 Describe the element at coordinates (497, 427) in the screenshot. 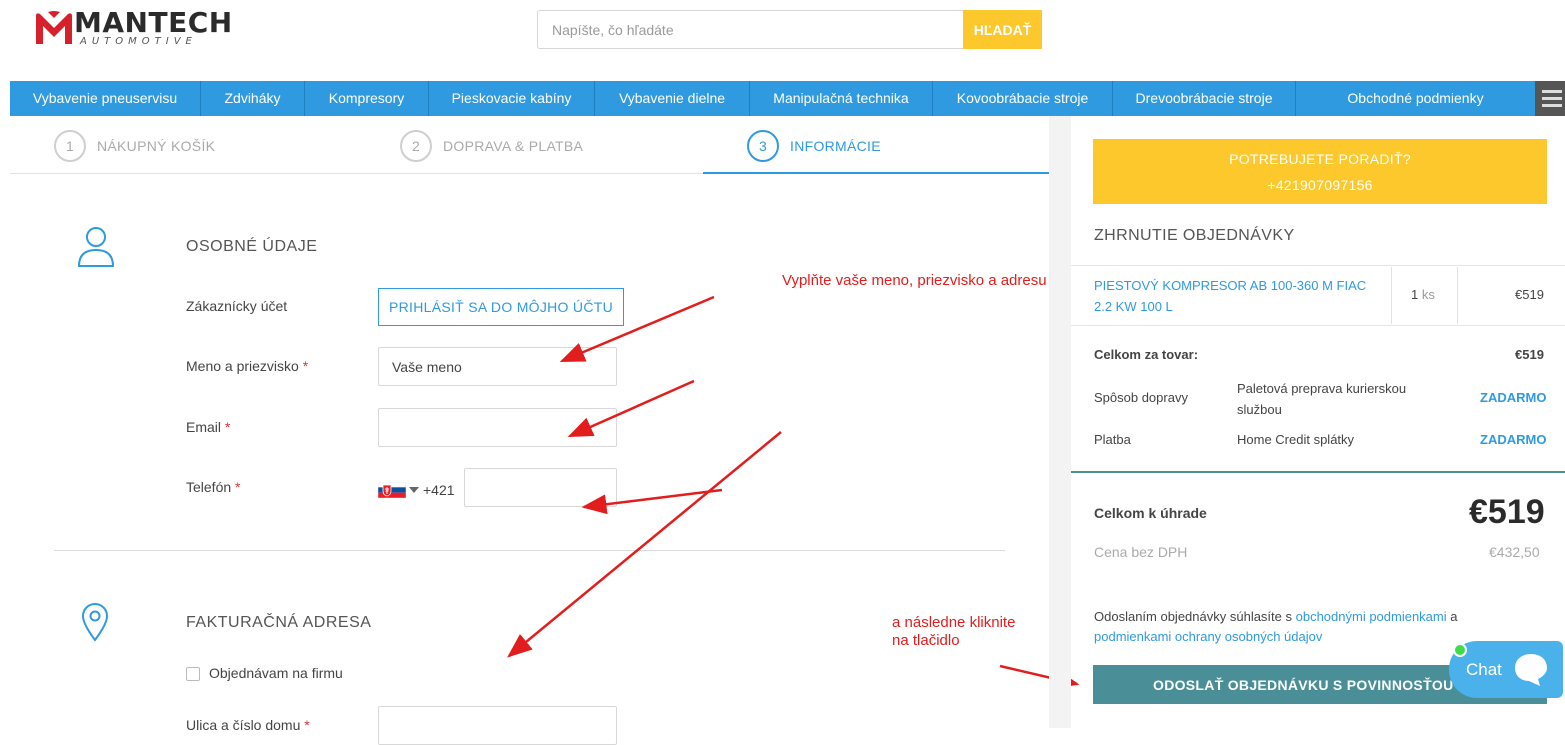

I see `email-field` at that location.